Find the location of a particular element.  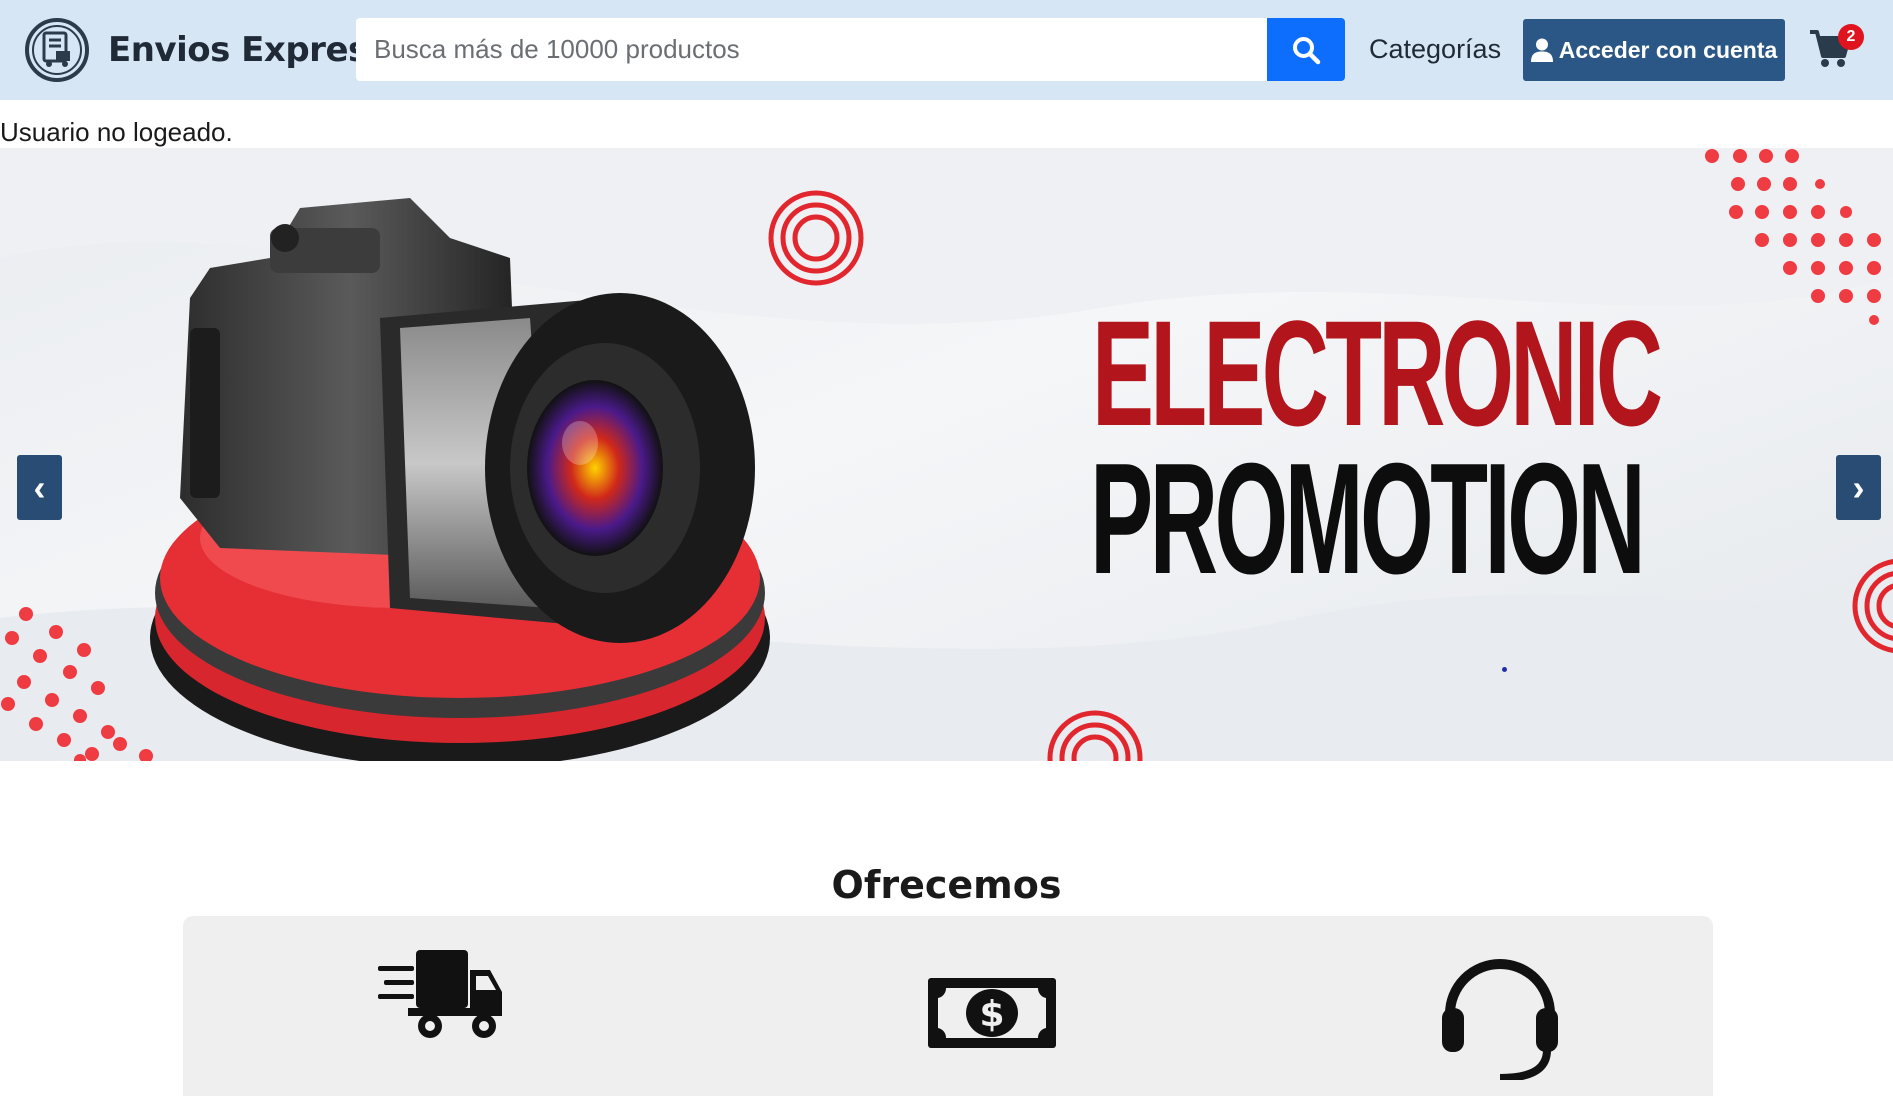

categories-link: Categorías is located at coordinates (1435, 49).